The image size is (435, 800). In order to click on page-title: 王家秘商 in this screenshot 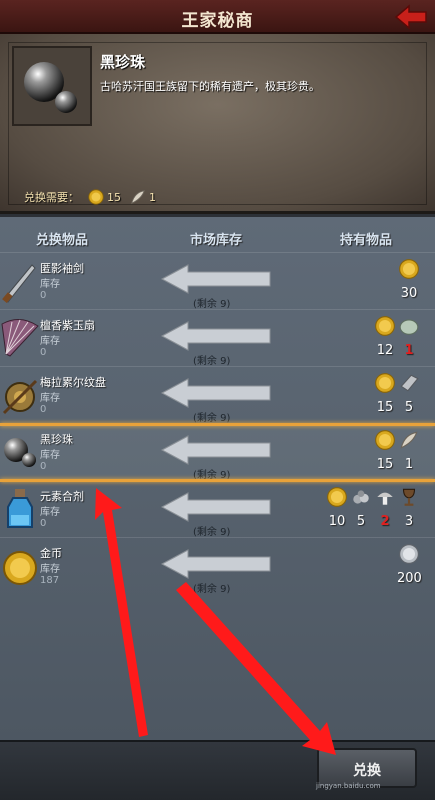, I will do `click(217, 21)`.